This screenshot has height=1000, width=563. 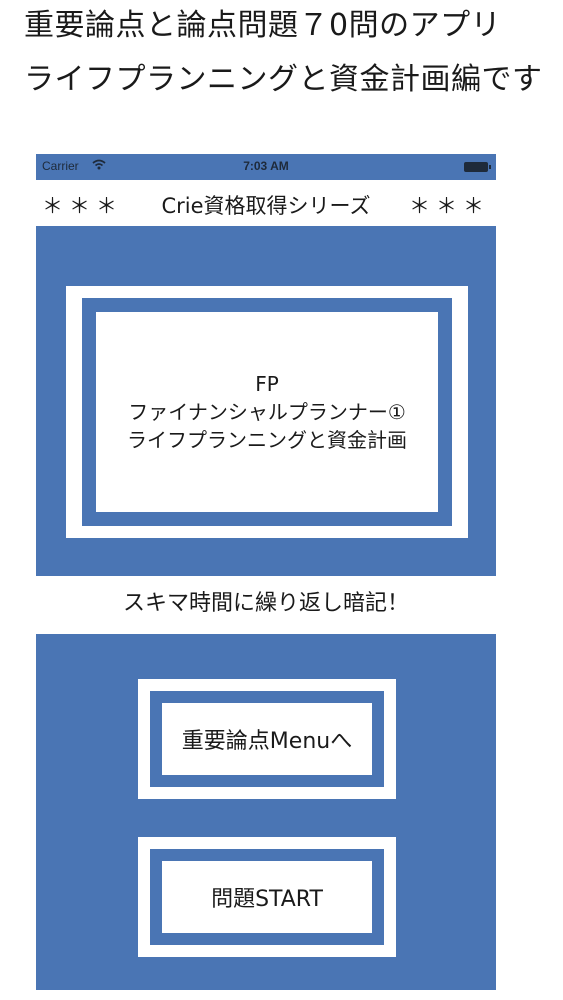 I want to click on caption-line-2: ライフプランニングと資金計画編です, so click(x=283, y=79).